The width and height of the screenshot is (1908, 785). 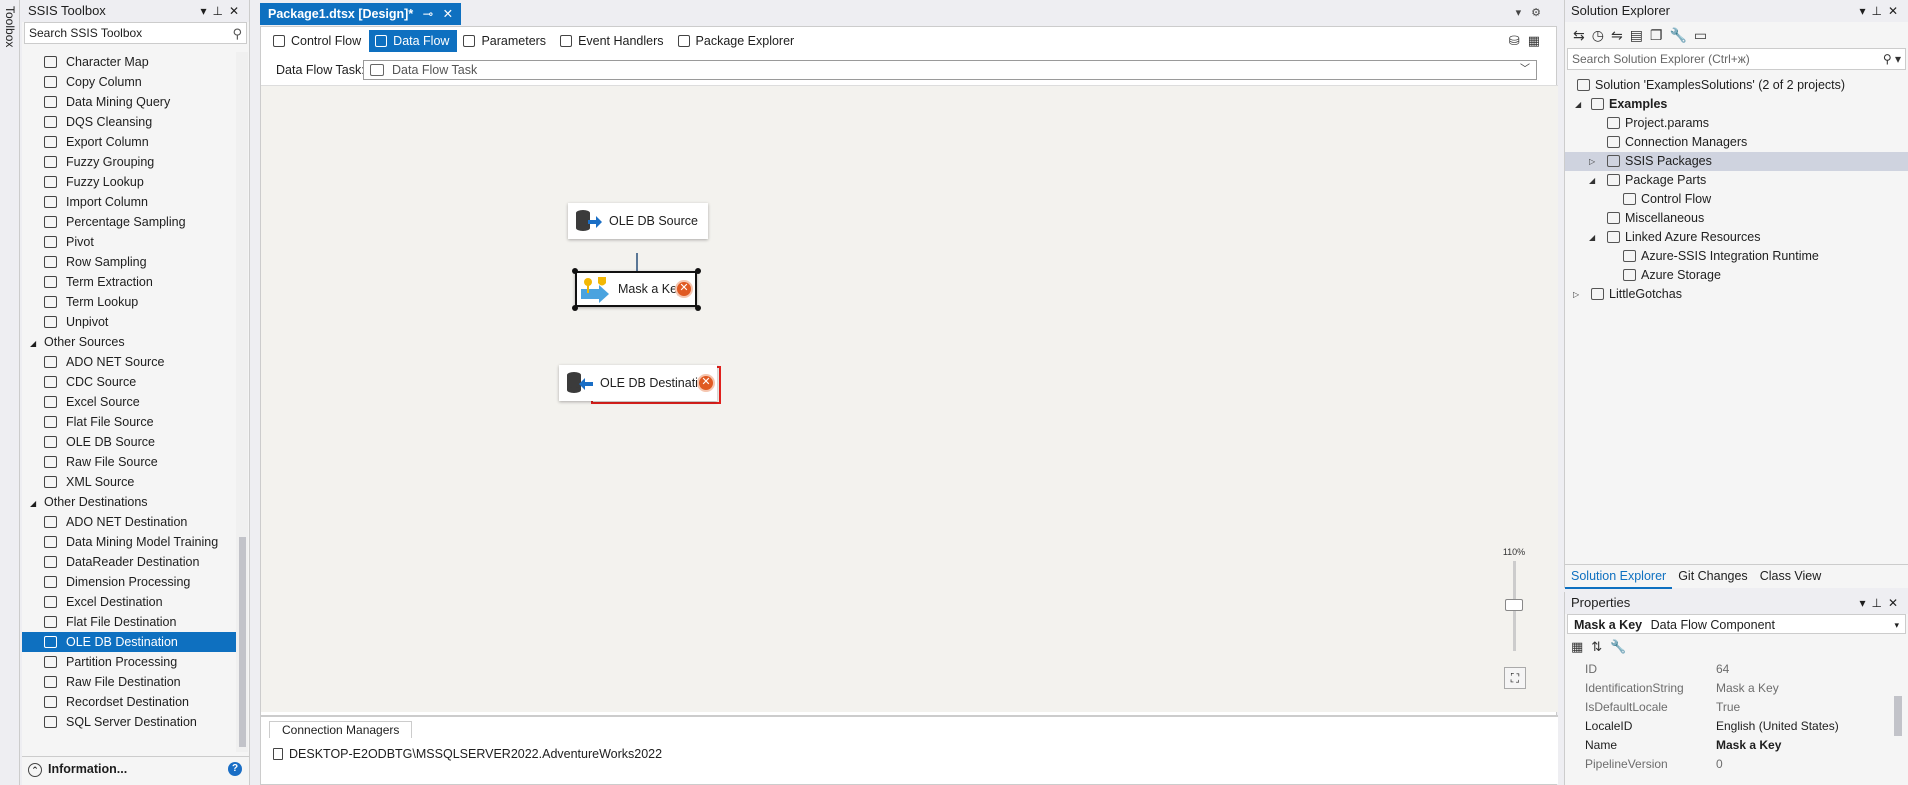 What do you see at coordinates (1736, 256) in the screenshot?
I see `tree-node-azure-ssis-integration-runtime: Azure-SSIS Integration Runtime` at bounding box center [1736, 256].